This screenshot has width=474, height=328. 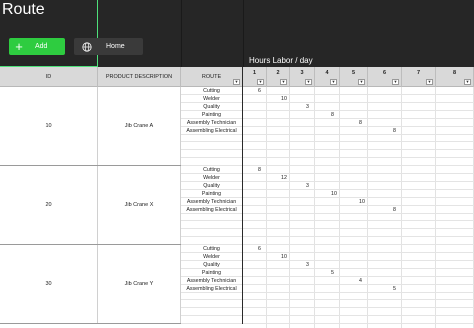 What do you see at coordinates (418, 73) in the screenshot?
I see `day-number: 7` at bounding box center [418, 73].